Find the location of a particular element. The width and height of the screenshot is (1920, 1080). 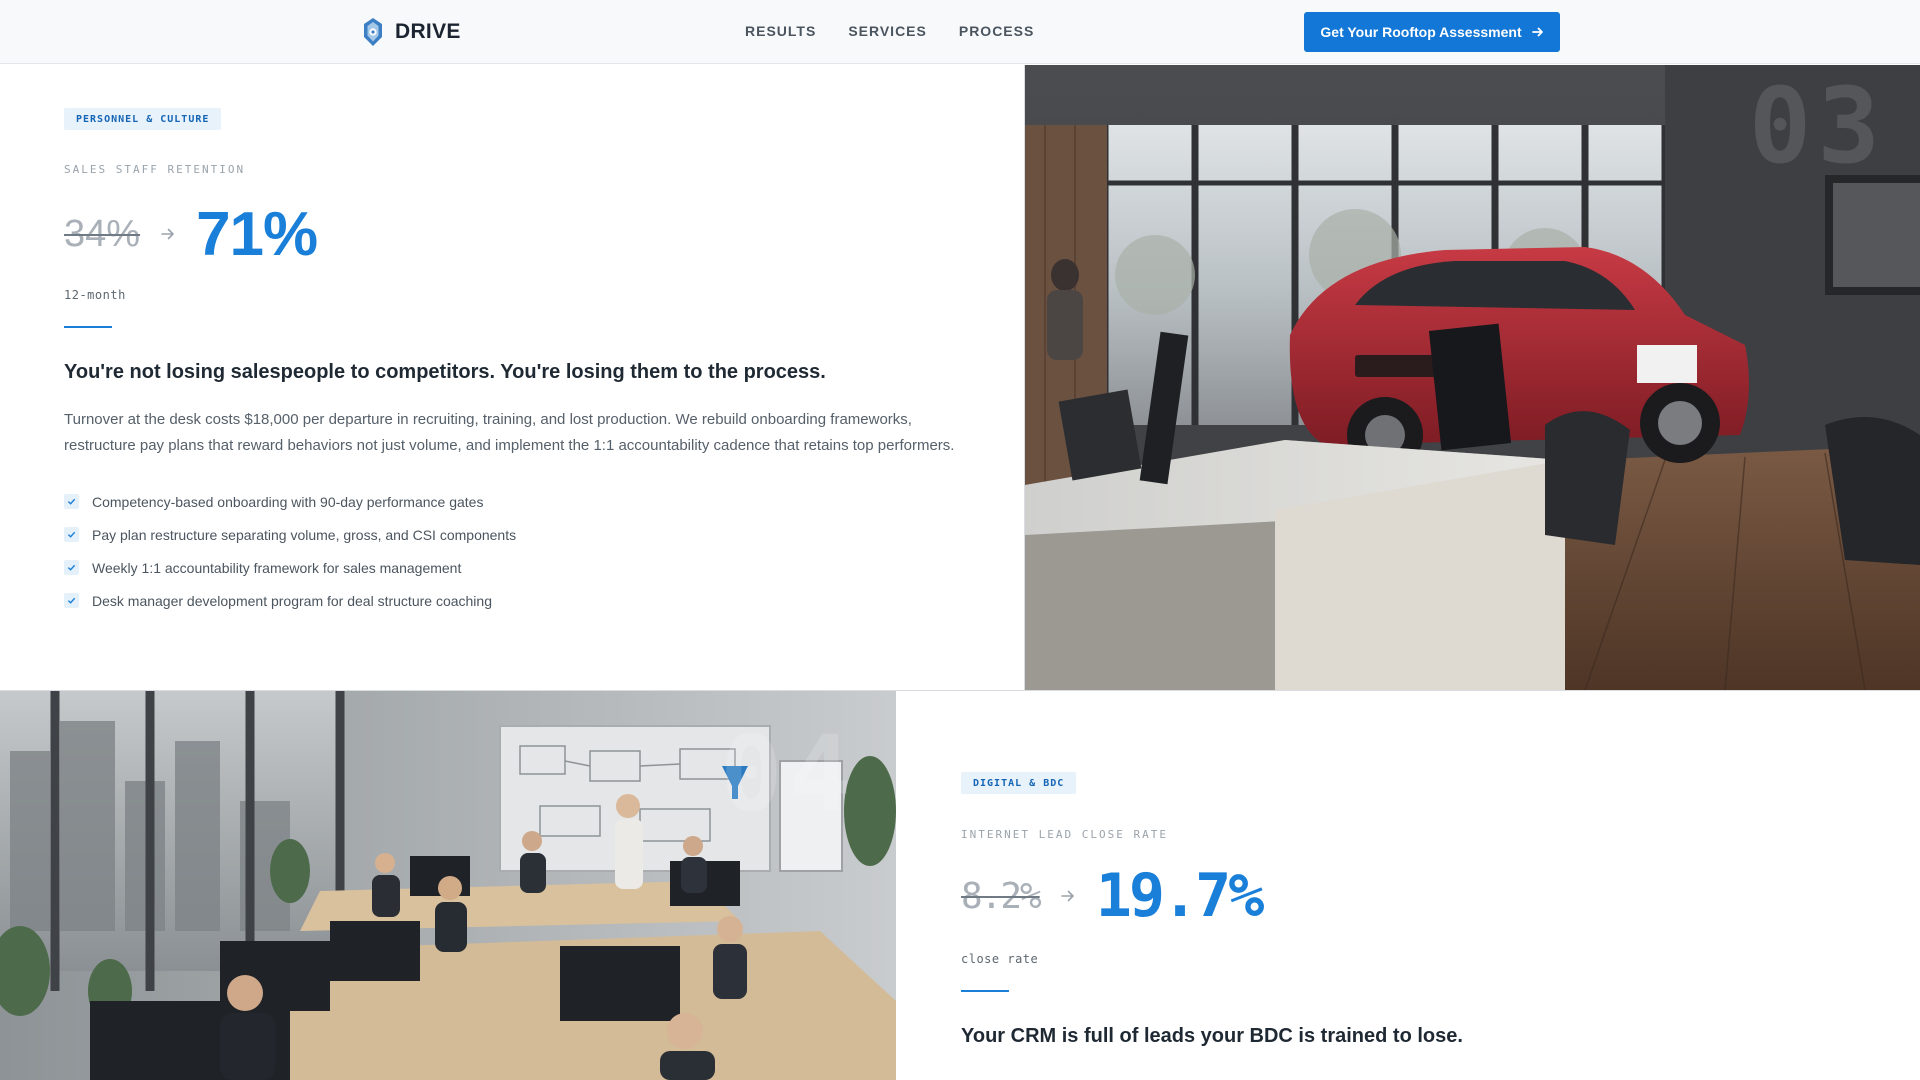

nav-services: SERVICES is located at coordinates (887, 31).